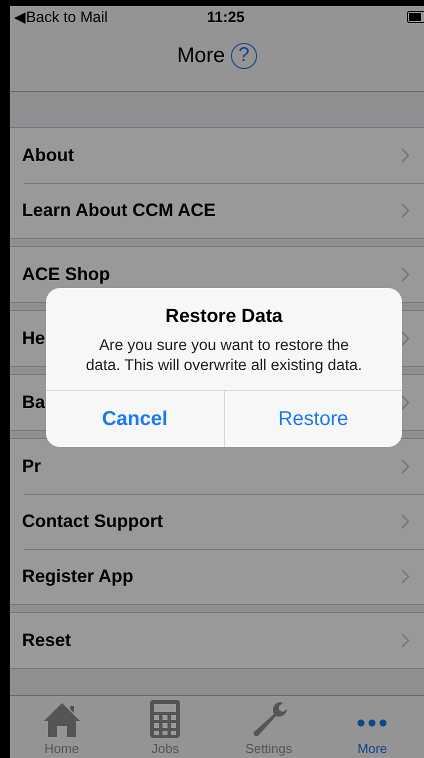 The height and width of the screenshot is (758, 424). What do you see at coordinates (201, 56) in the screenshot?
I see `screen-title: More` at bounding box center [201, 56].